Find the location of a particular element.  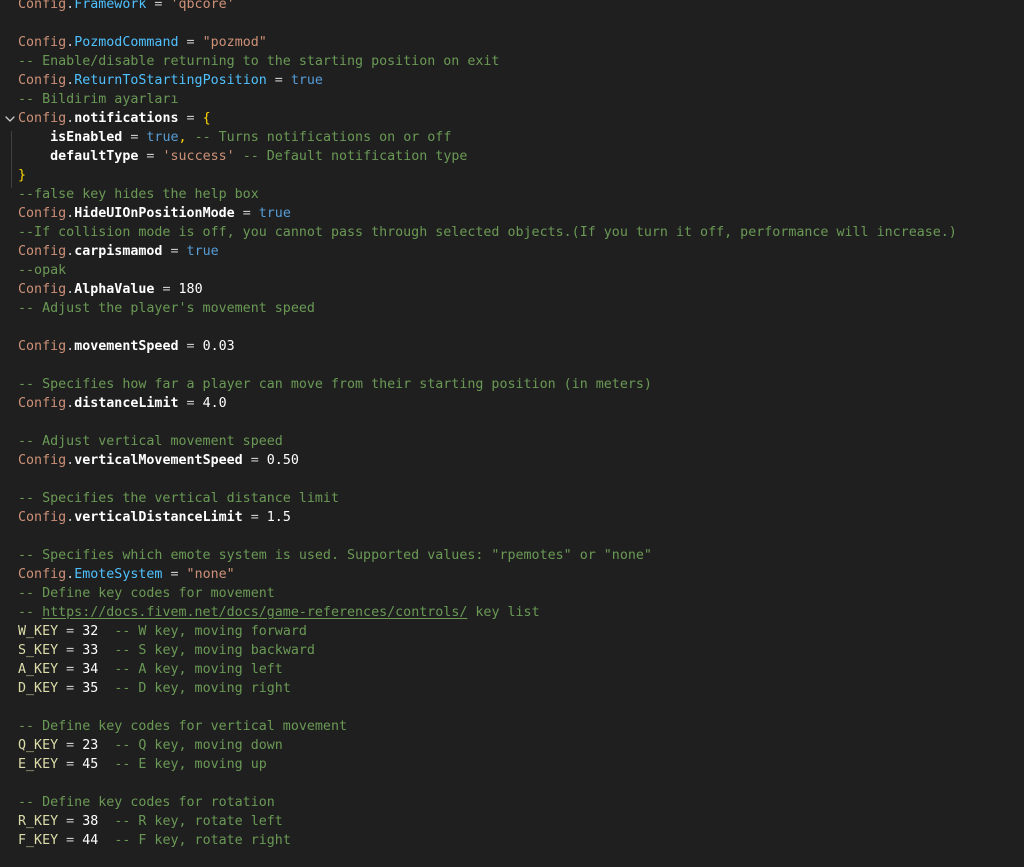

code-line: -- Adjust vertical movement speed is located at coordinates (150, 441).